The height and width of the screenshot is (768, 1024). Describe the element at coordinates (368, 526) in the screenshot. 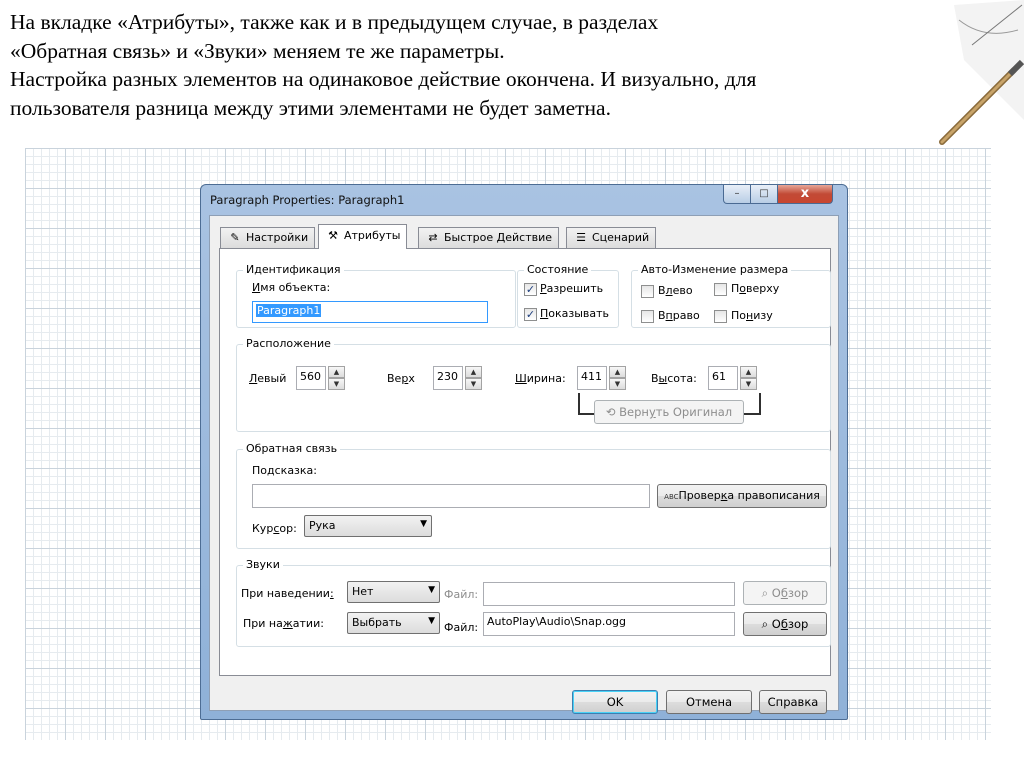

I see `cursor-select: Рука ▼` at that location.